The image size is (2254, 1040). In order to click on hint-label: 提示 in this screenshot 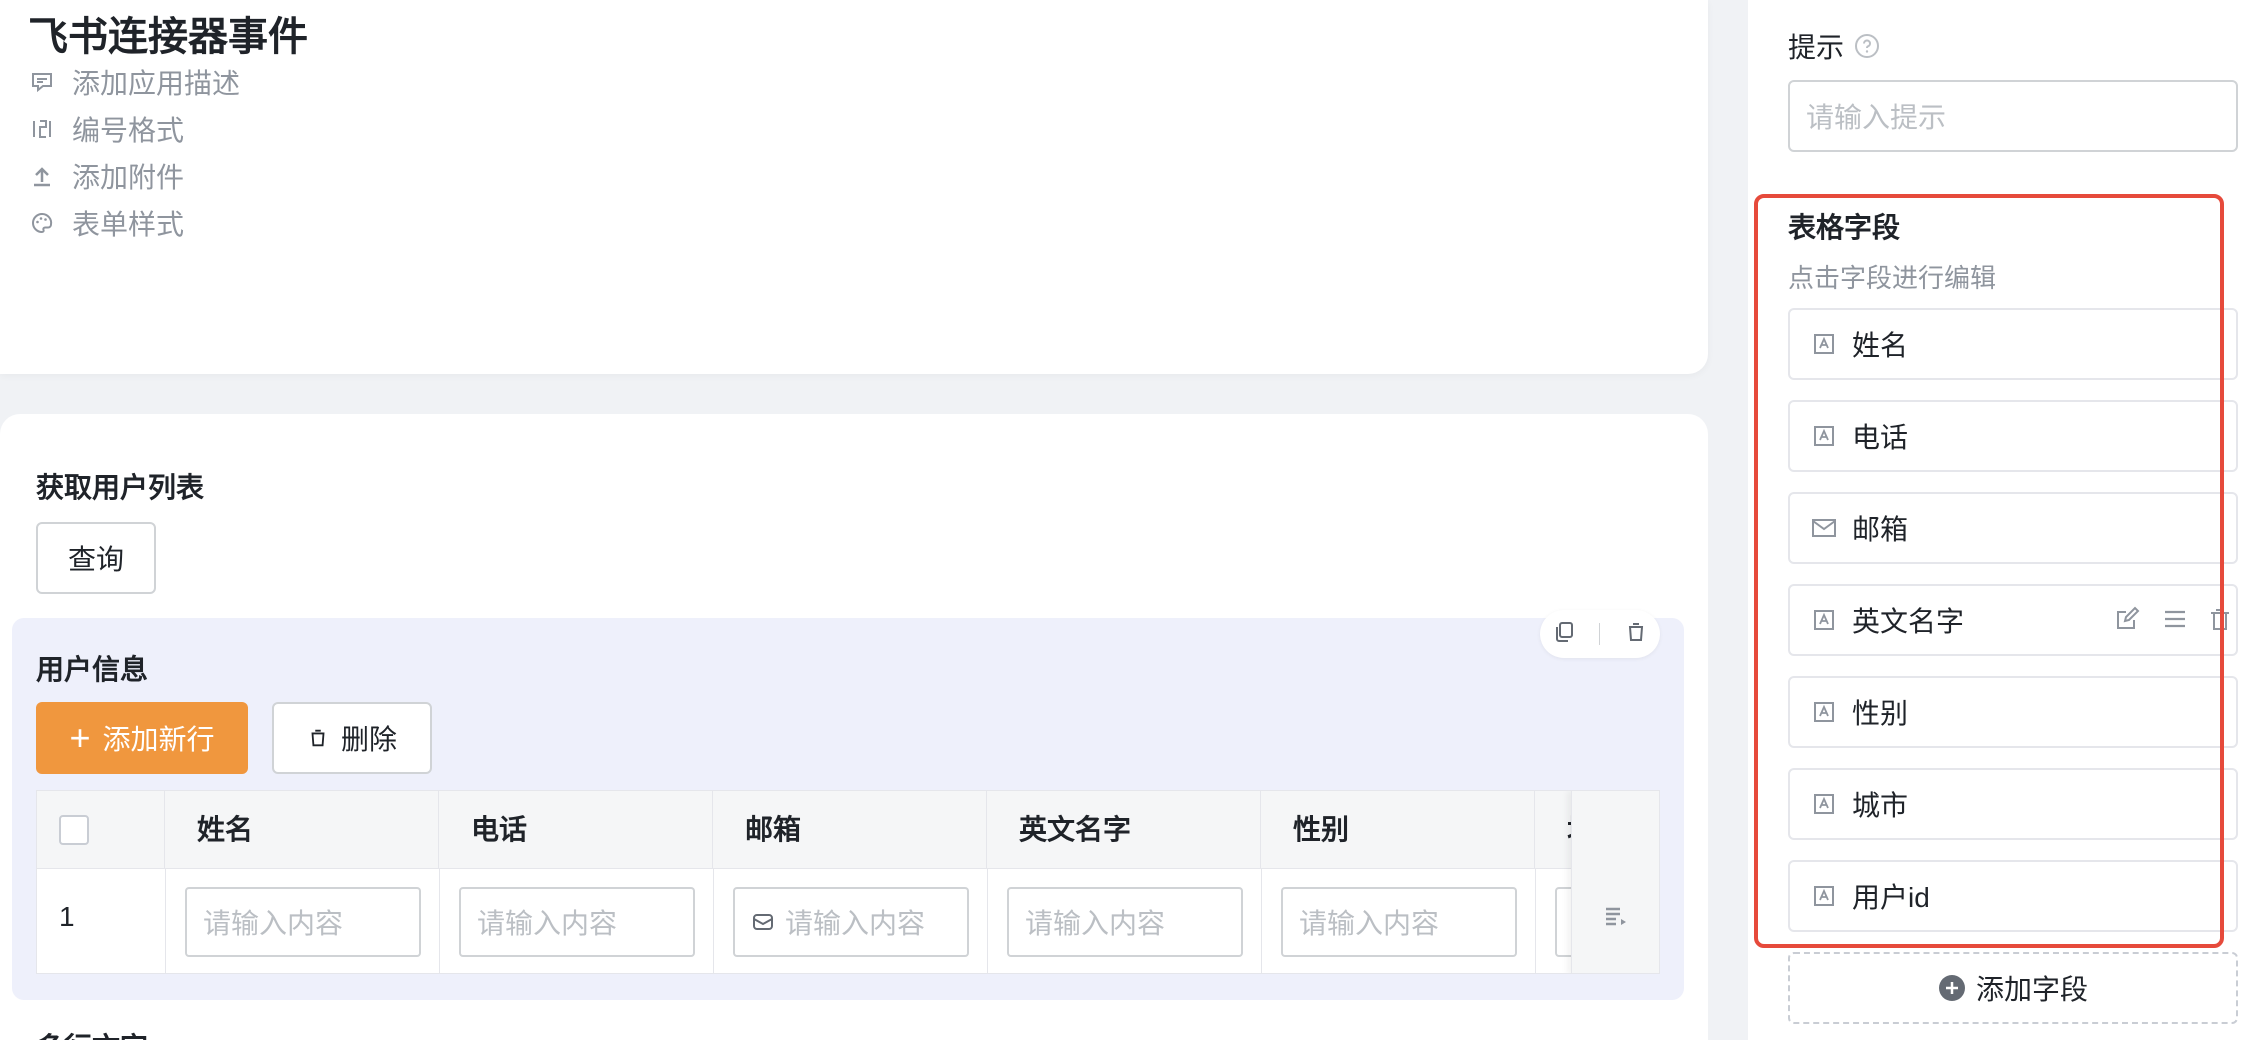, I will do `click(1834, 46)`.